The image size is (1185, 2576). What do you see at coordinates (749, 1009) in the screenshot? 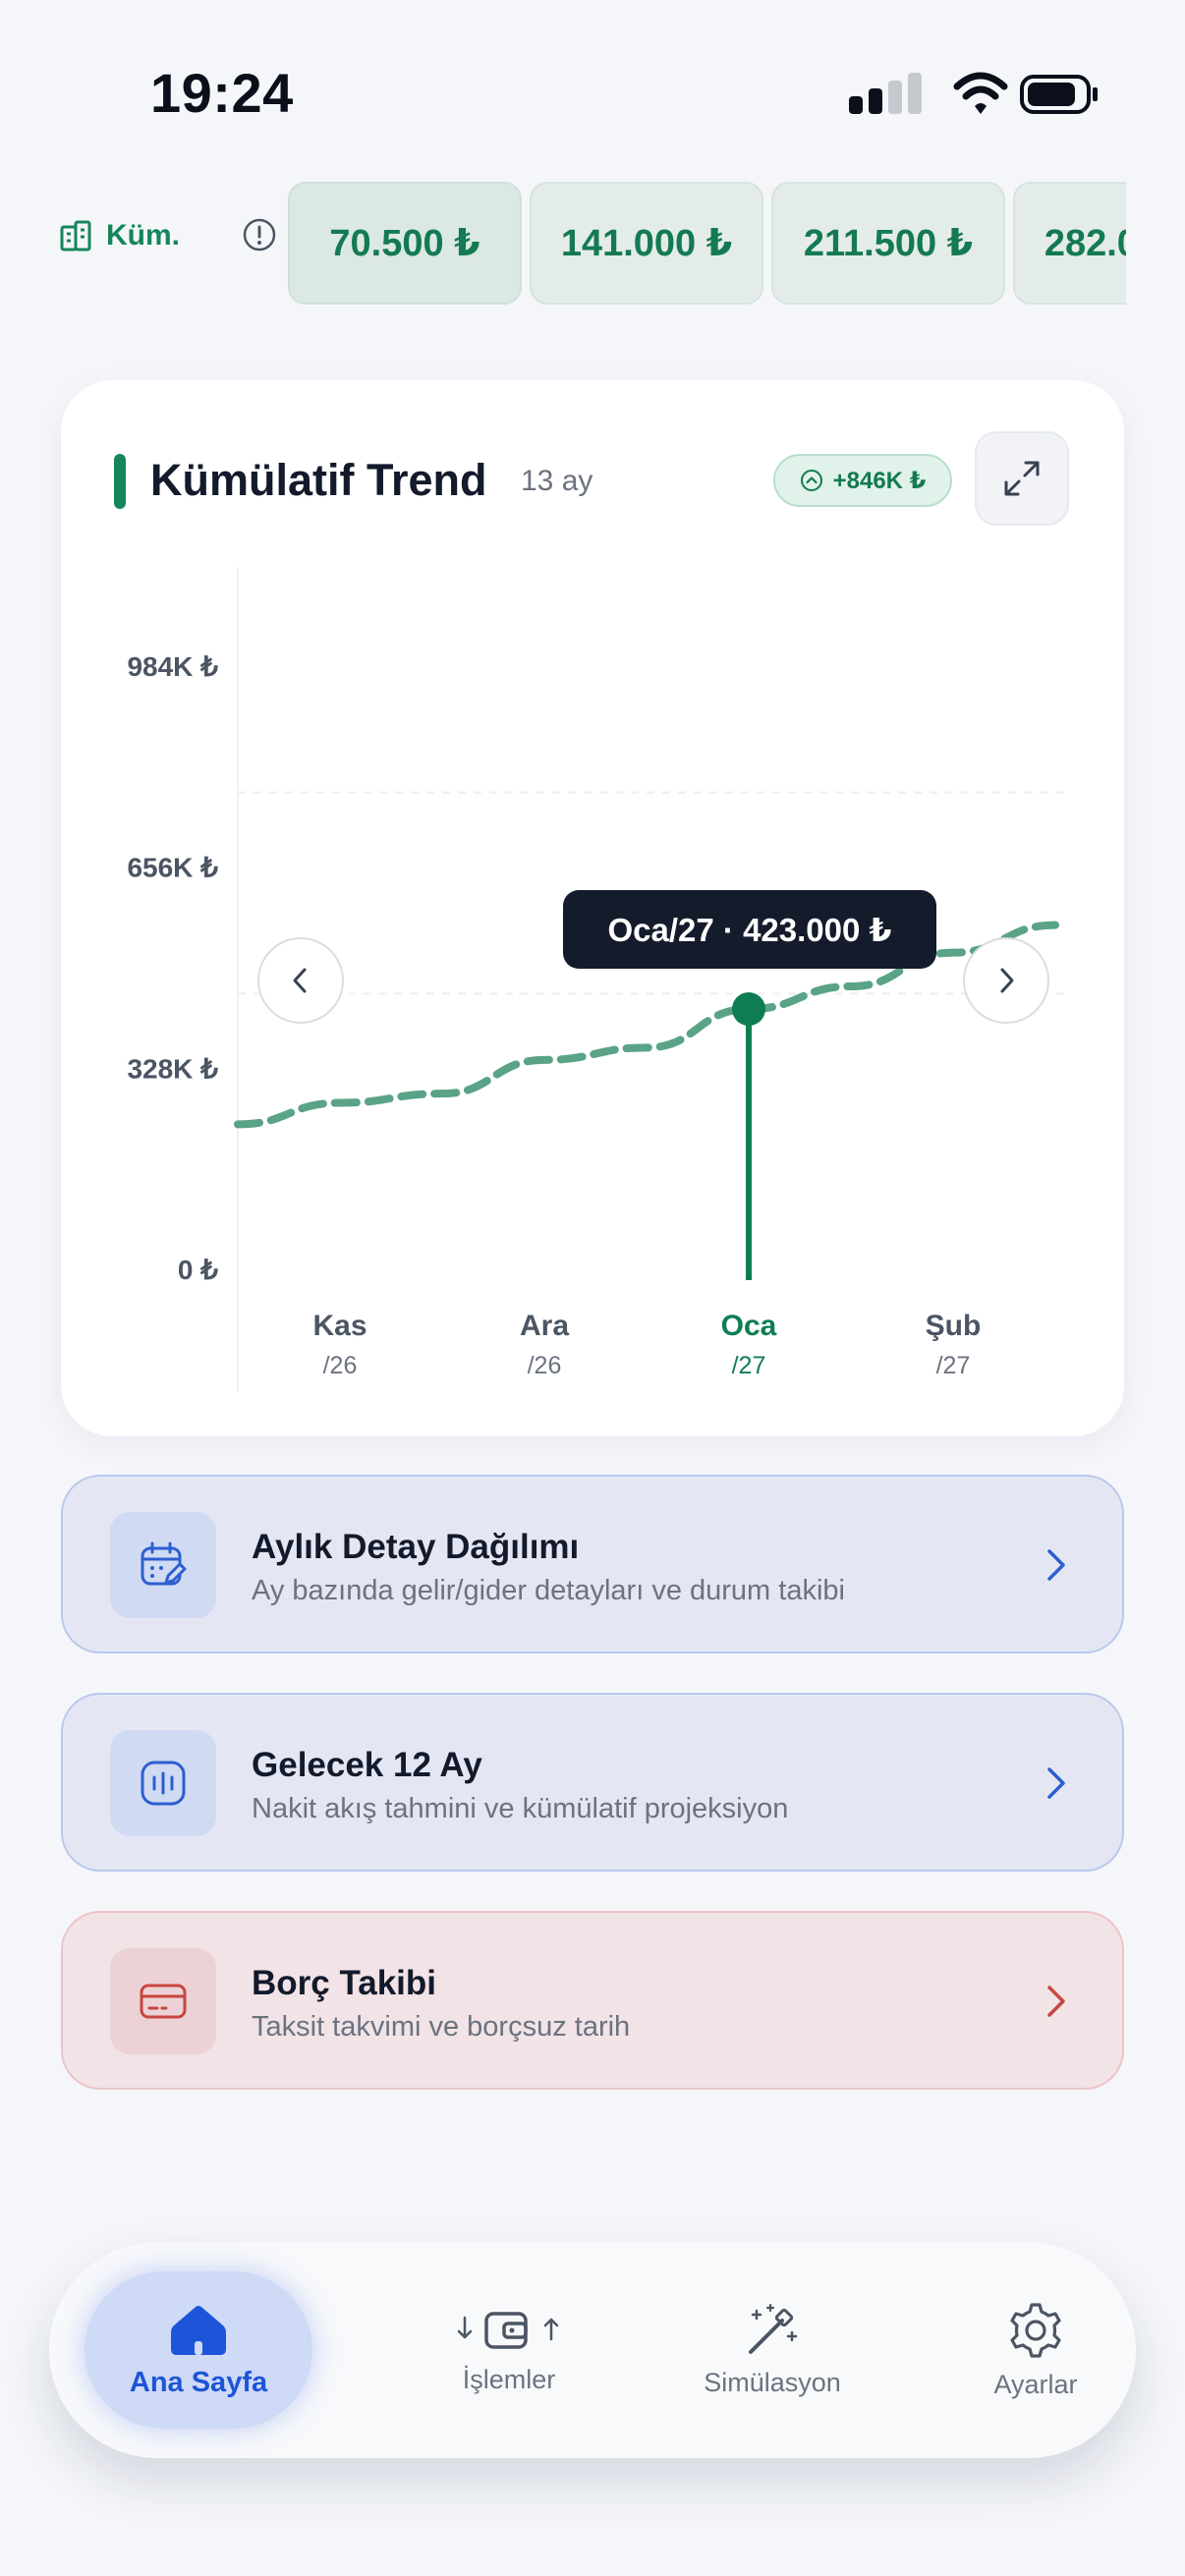
I see `active-point` at bounding box center [749, 1009].